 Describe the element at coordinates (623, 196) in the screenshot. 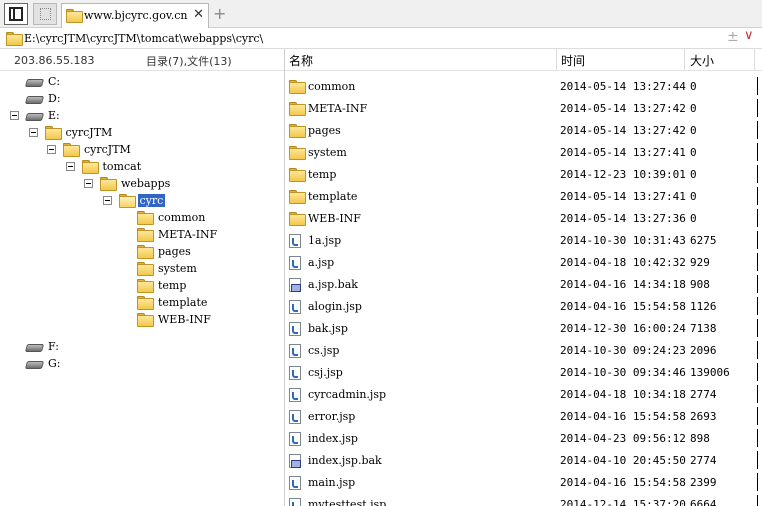

I see `file-time: 2014-05-14 13:27:41` at that location.